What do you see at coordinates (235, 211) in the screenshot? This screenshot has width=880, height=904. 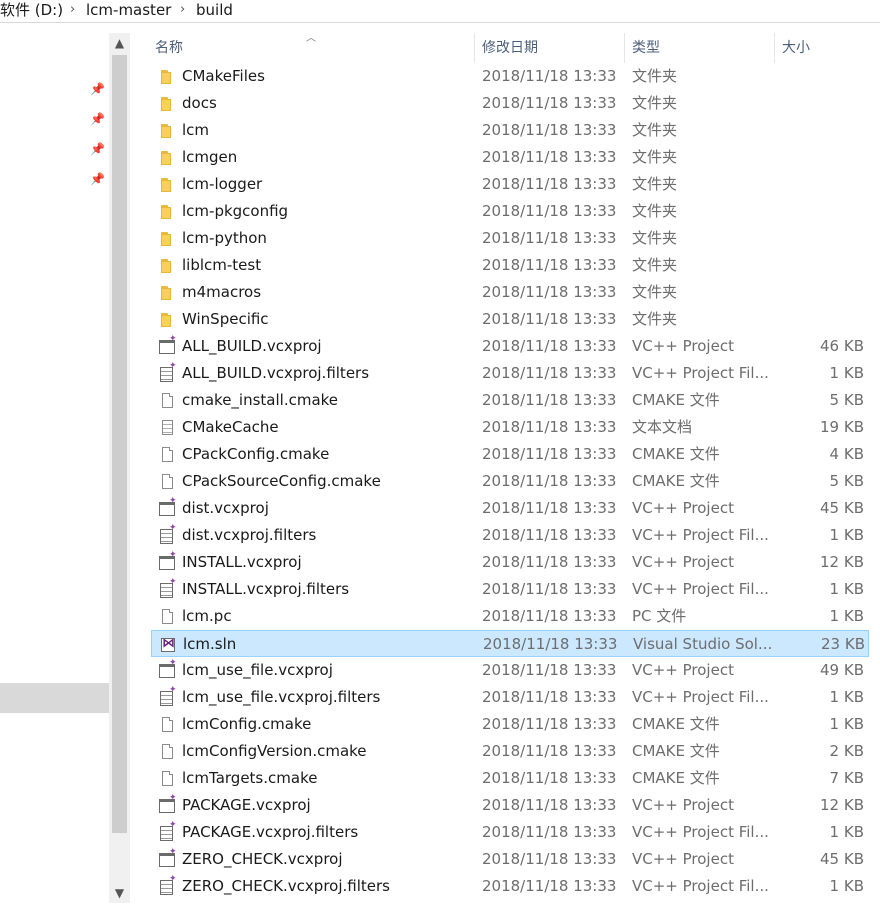 I see `file-name: lcm-pkgconfig` at bounding box center [235, 211].